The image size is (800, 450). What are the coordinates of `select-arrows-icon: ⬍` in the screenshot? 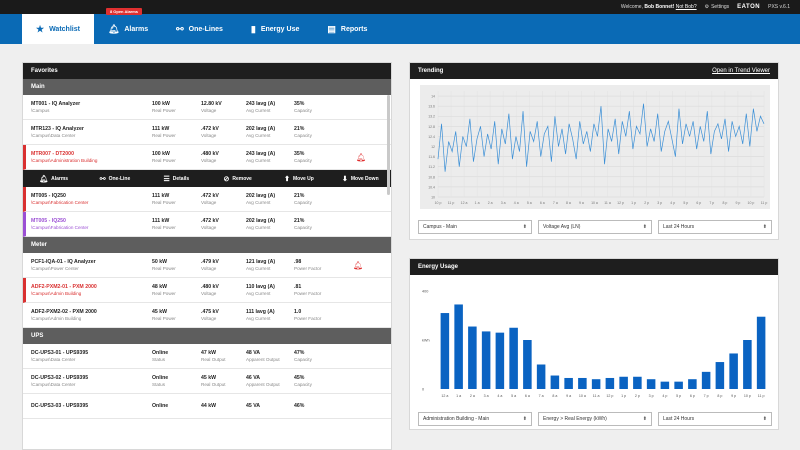 It's located at (524, 419).